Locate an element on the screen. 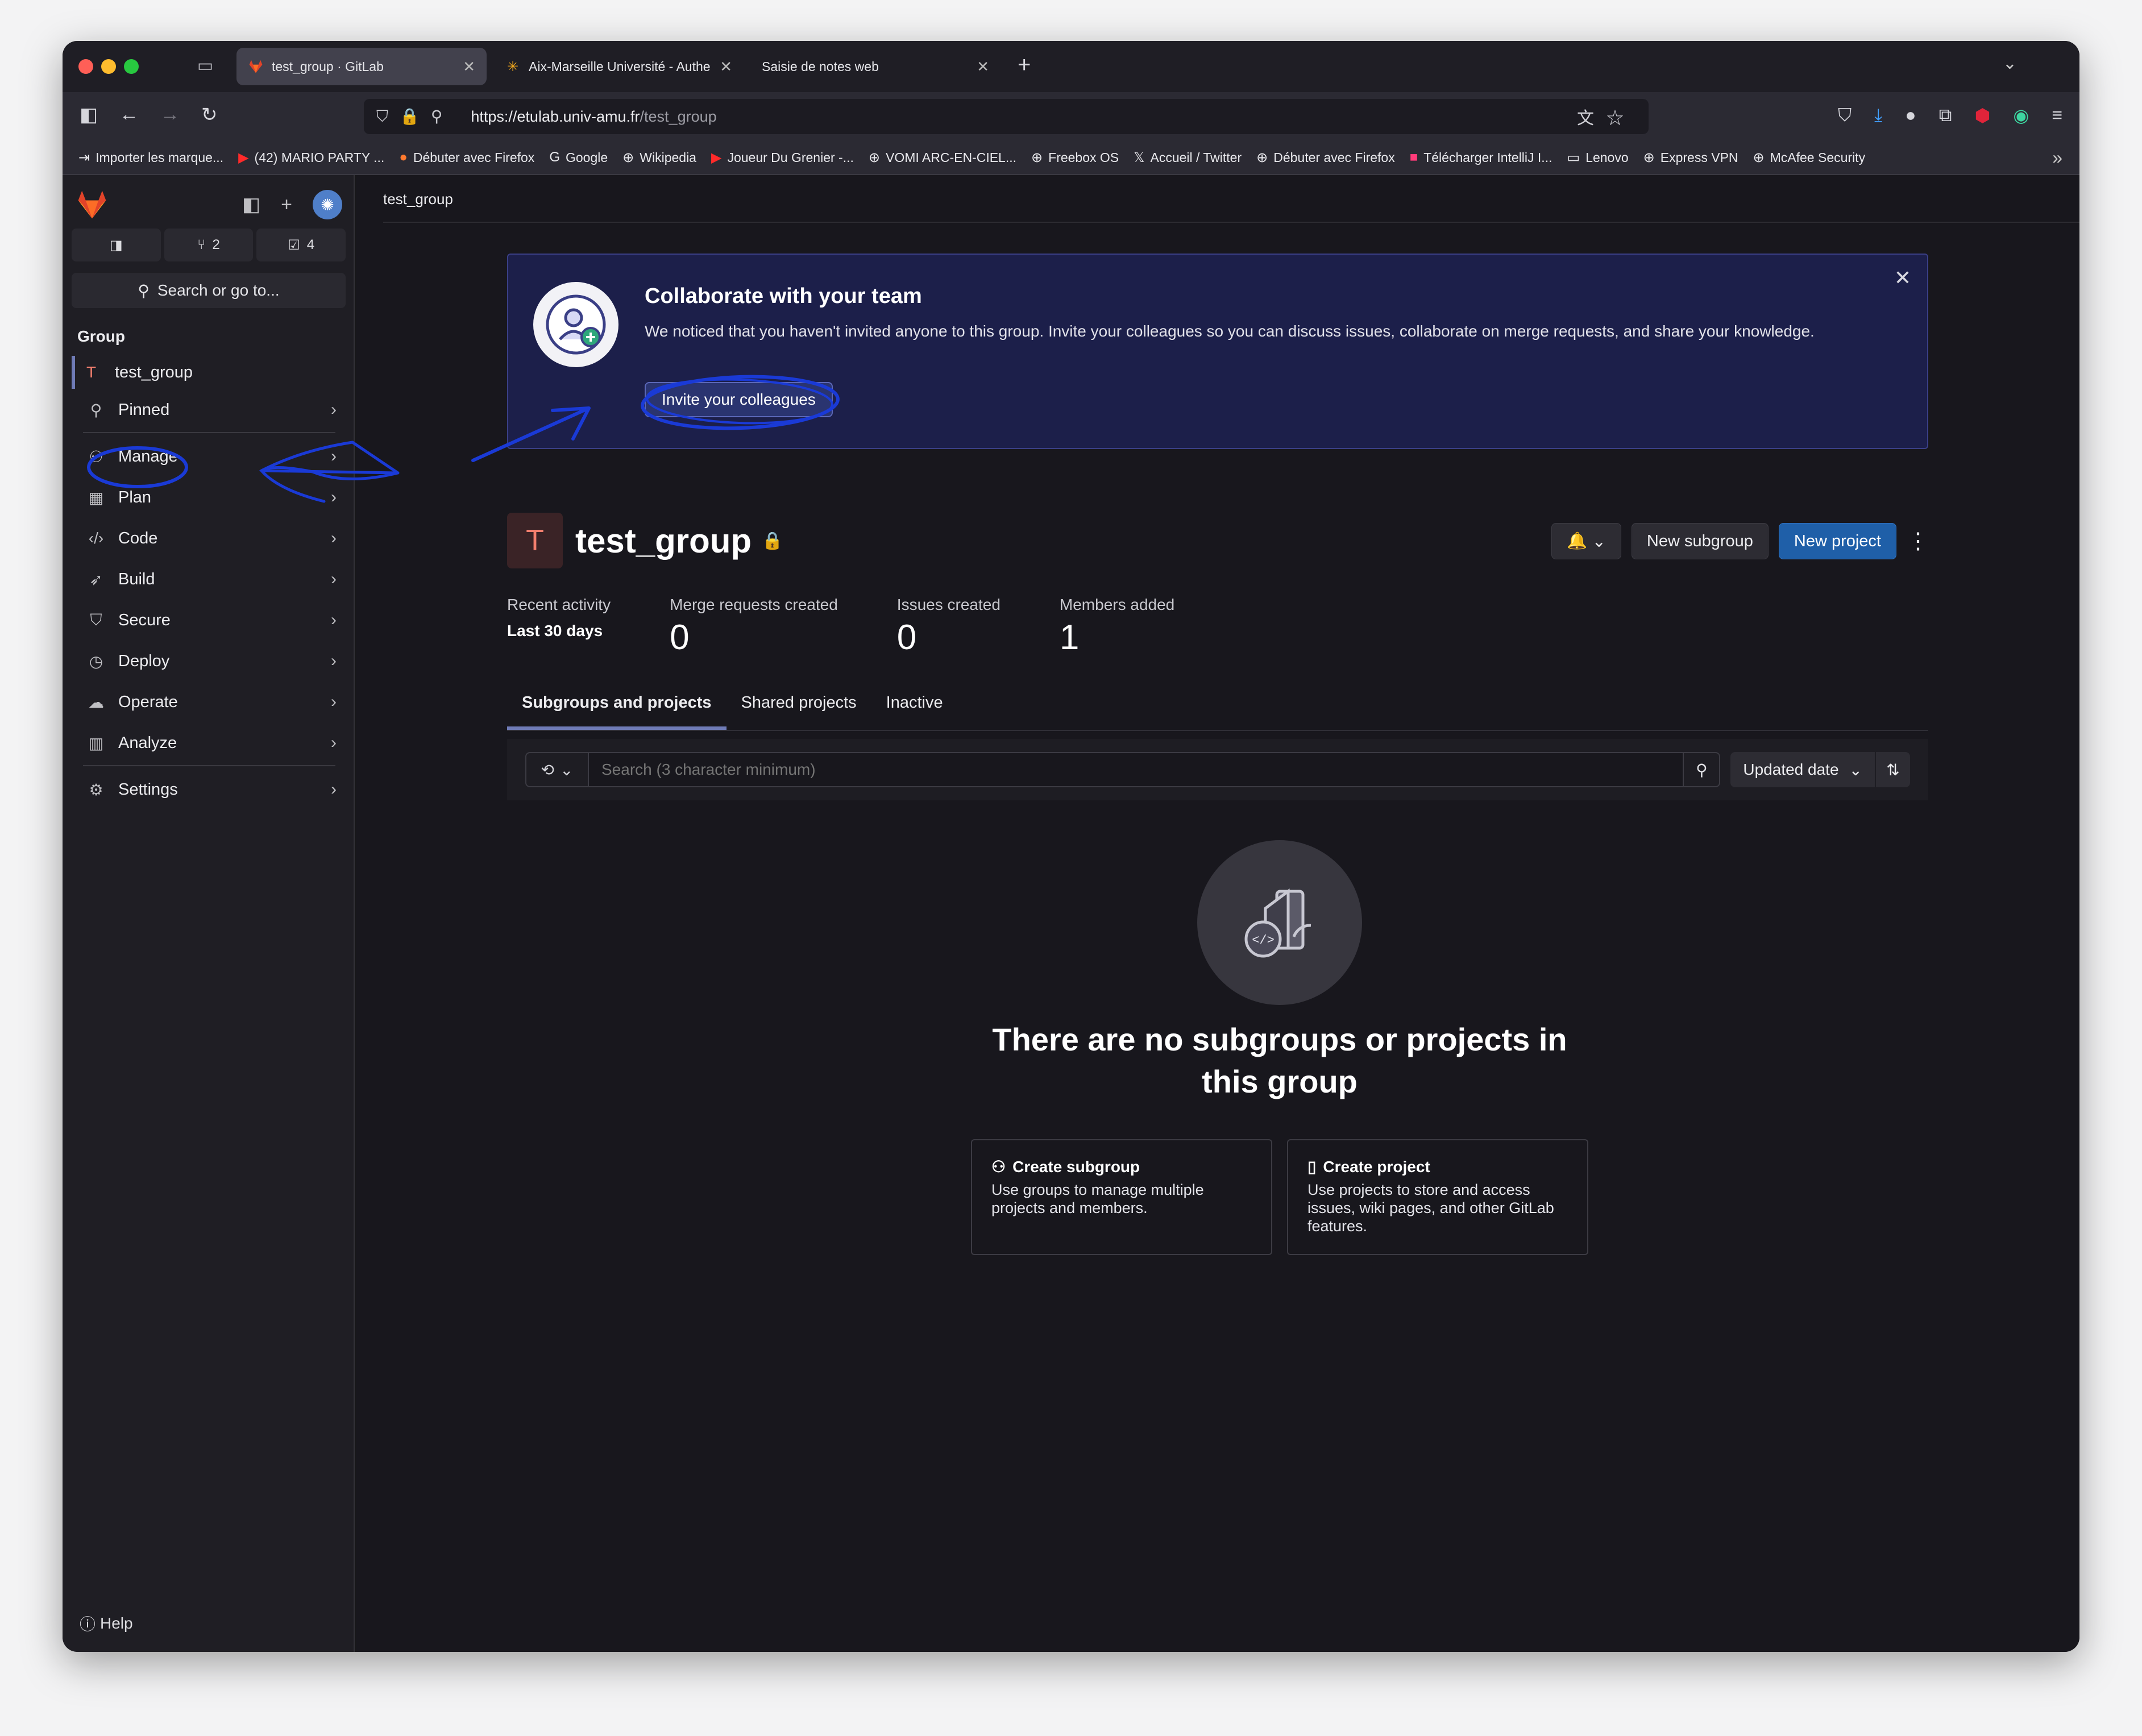  menu-icon: ≡ is located at coordinates (2057, 116).